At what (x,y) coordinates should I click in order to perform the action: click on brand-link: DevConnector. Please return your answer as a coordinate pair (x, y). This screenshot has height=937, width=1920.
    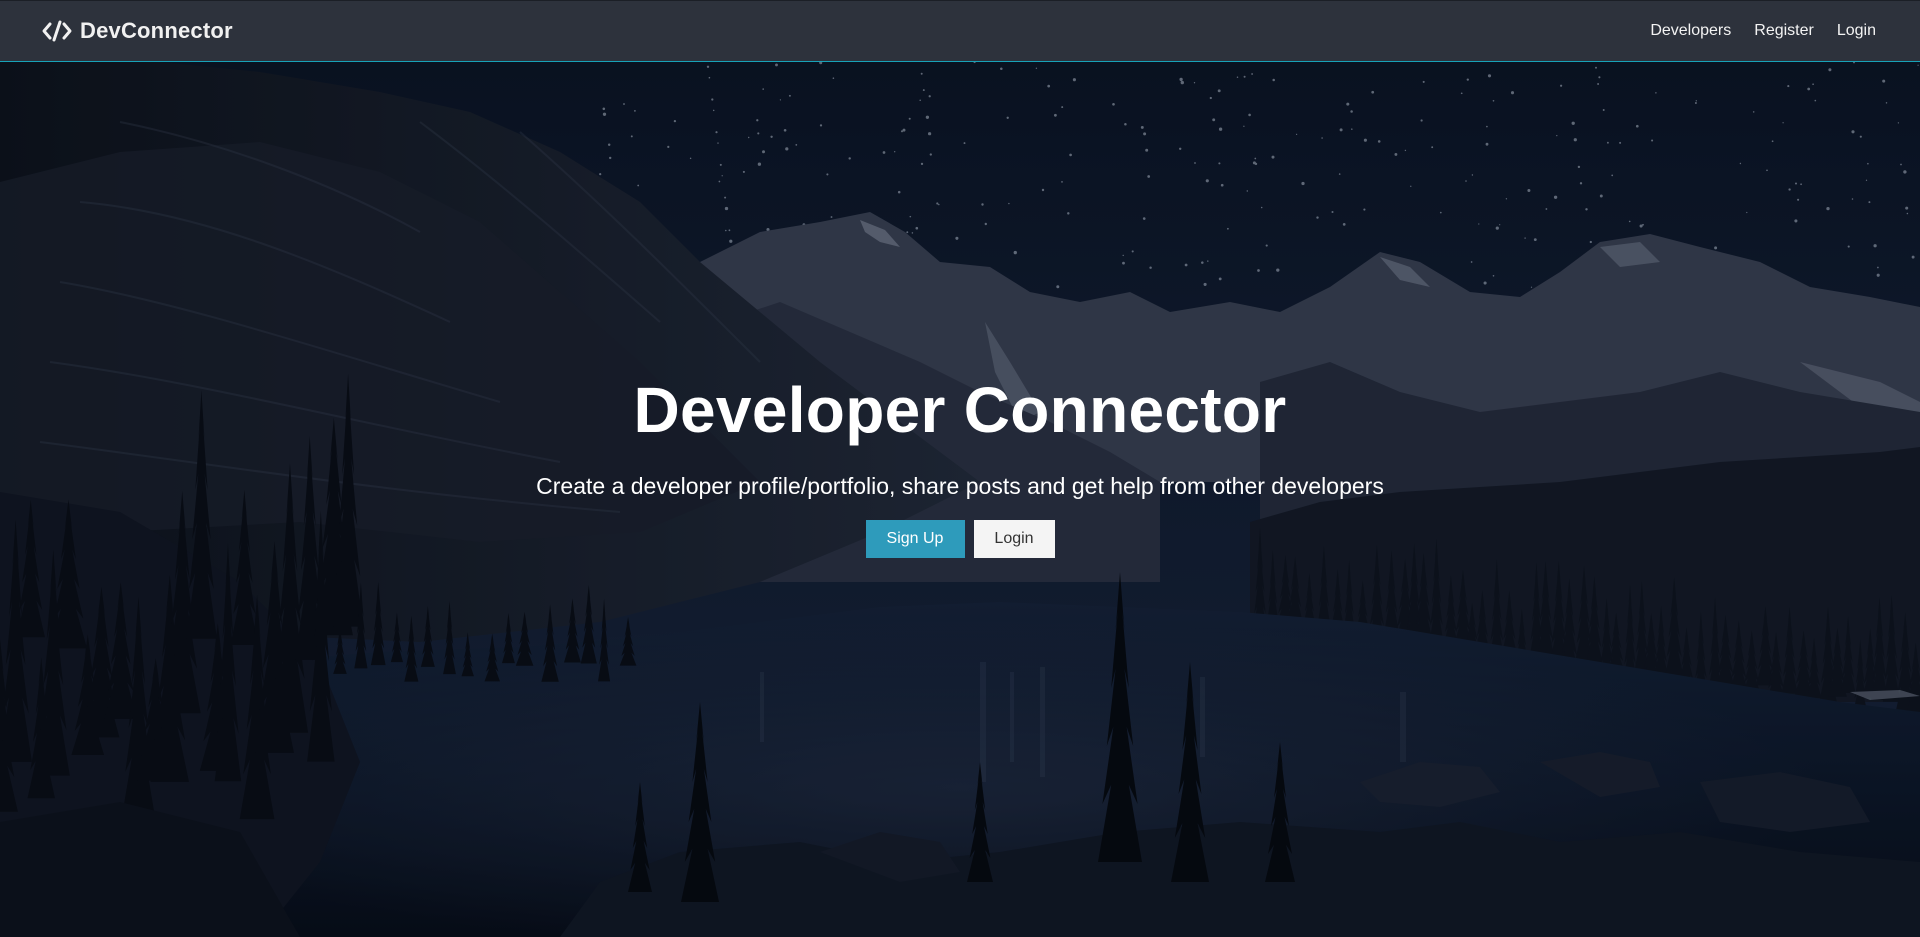
    Looking at the image, I should click on (137, 31).